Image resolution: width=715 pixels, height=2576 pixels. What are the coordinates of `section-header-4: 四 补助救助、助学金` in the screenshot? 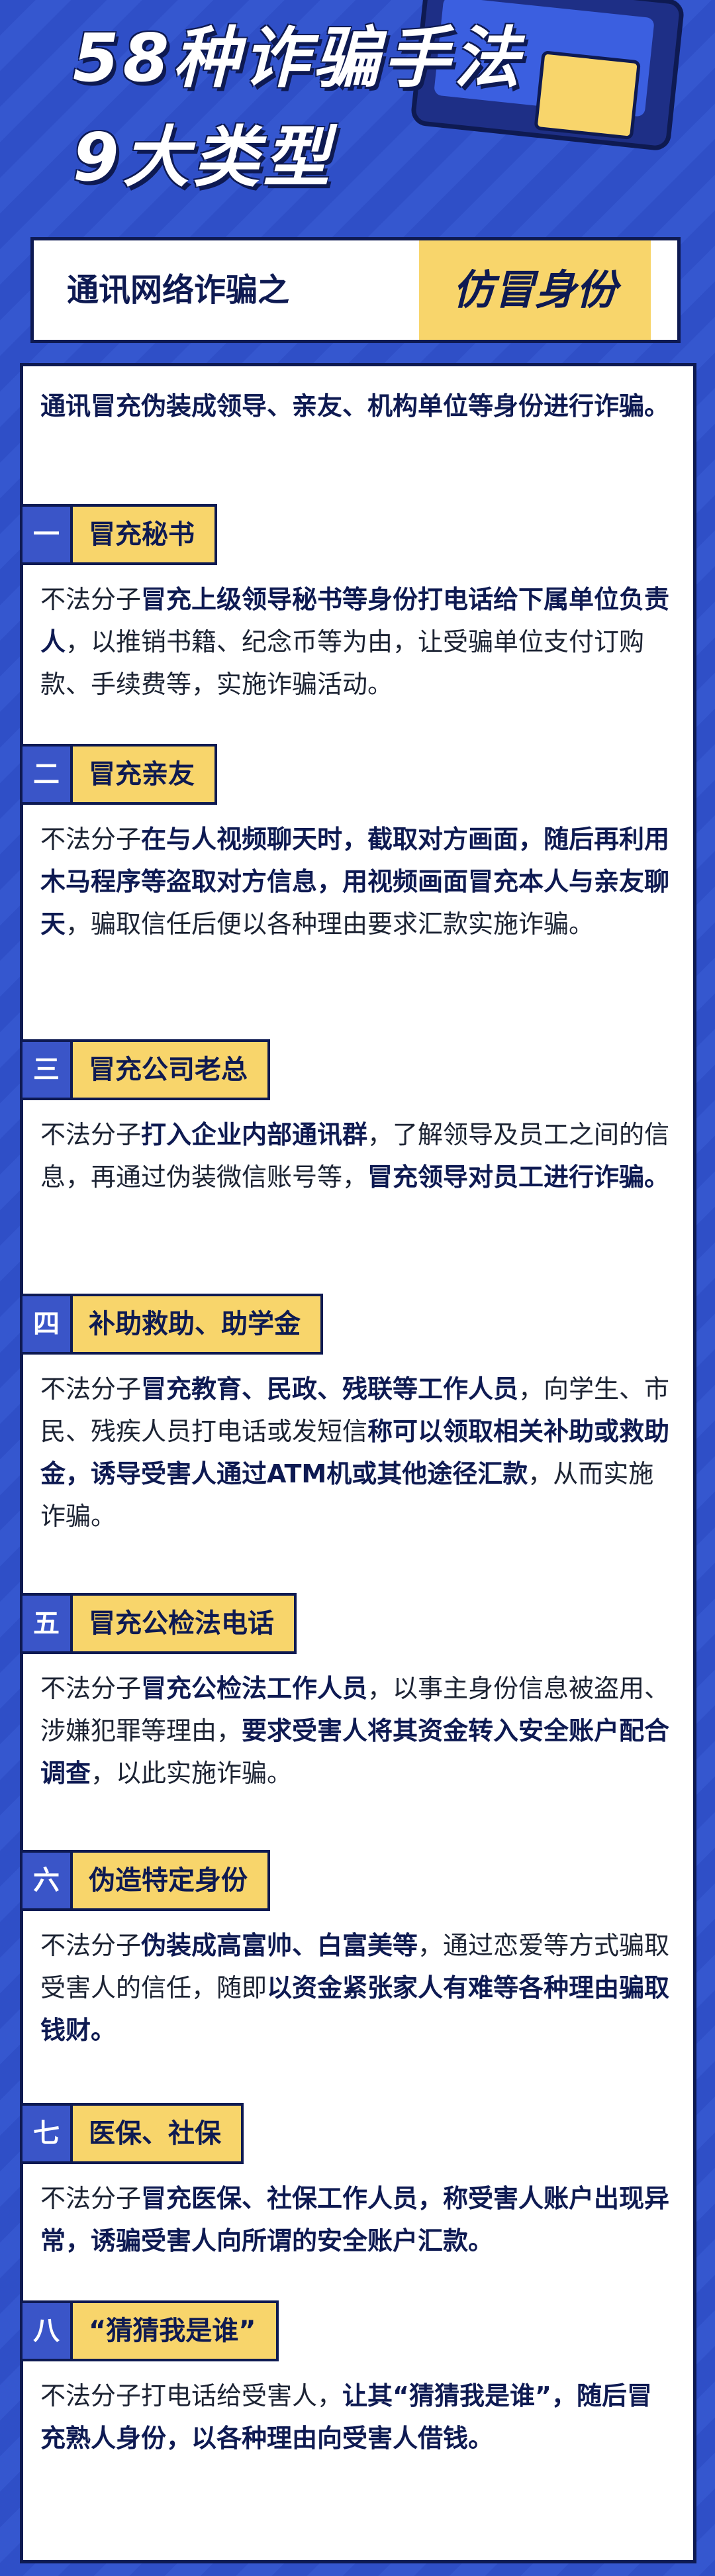 It's located at (171, 1324).